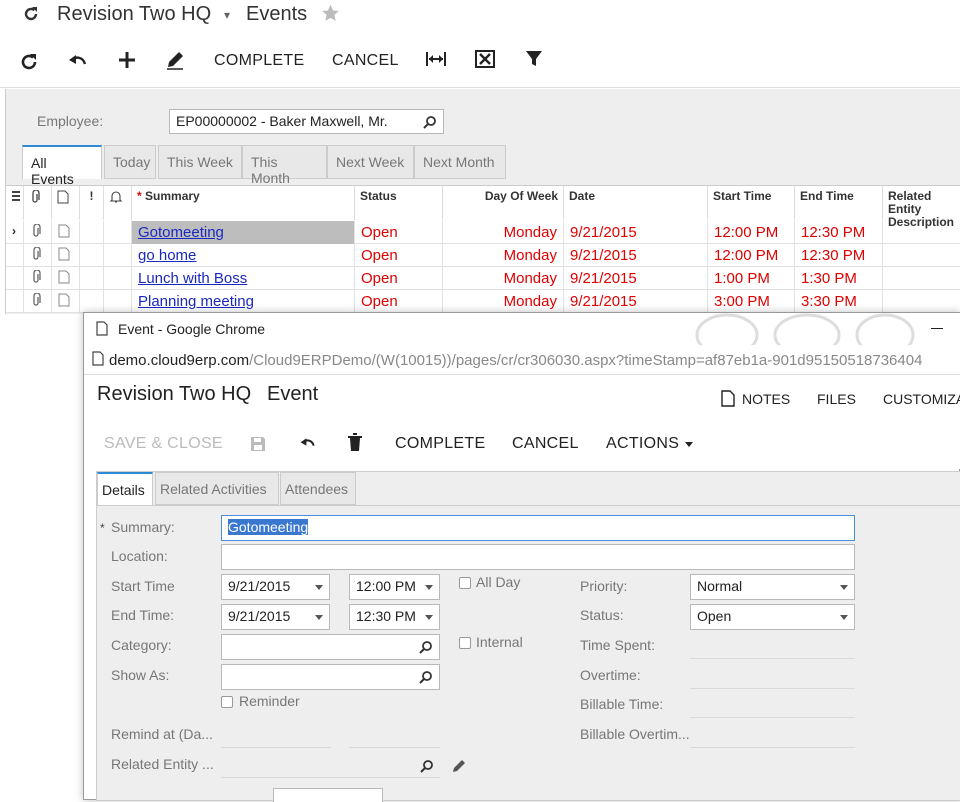 This screenshot has height=802, width=960. What do you see at coordinates (243, 232) in the screenshot?
I see `summary-cell: Gotomeeting` at bounding box center [243, 232].